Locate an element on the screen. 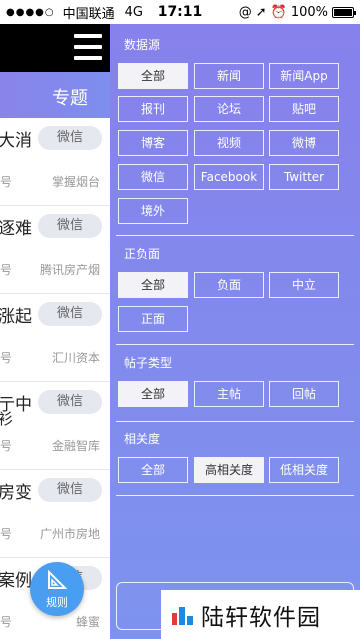  item-author: 汇川资本 is located at coordinates (75, 358).